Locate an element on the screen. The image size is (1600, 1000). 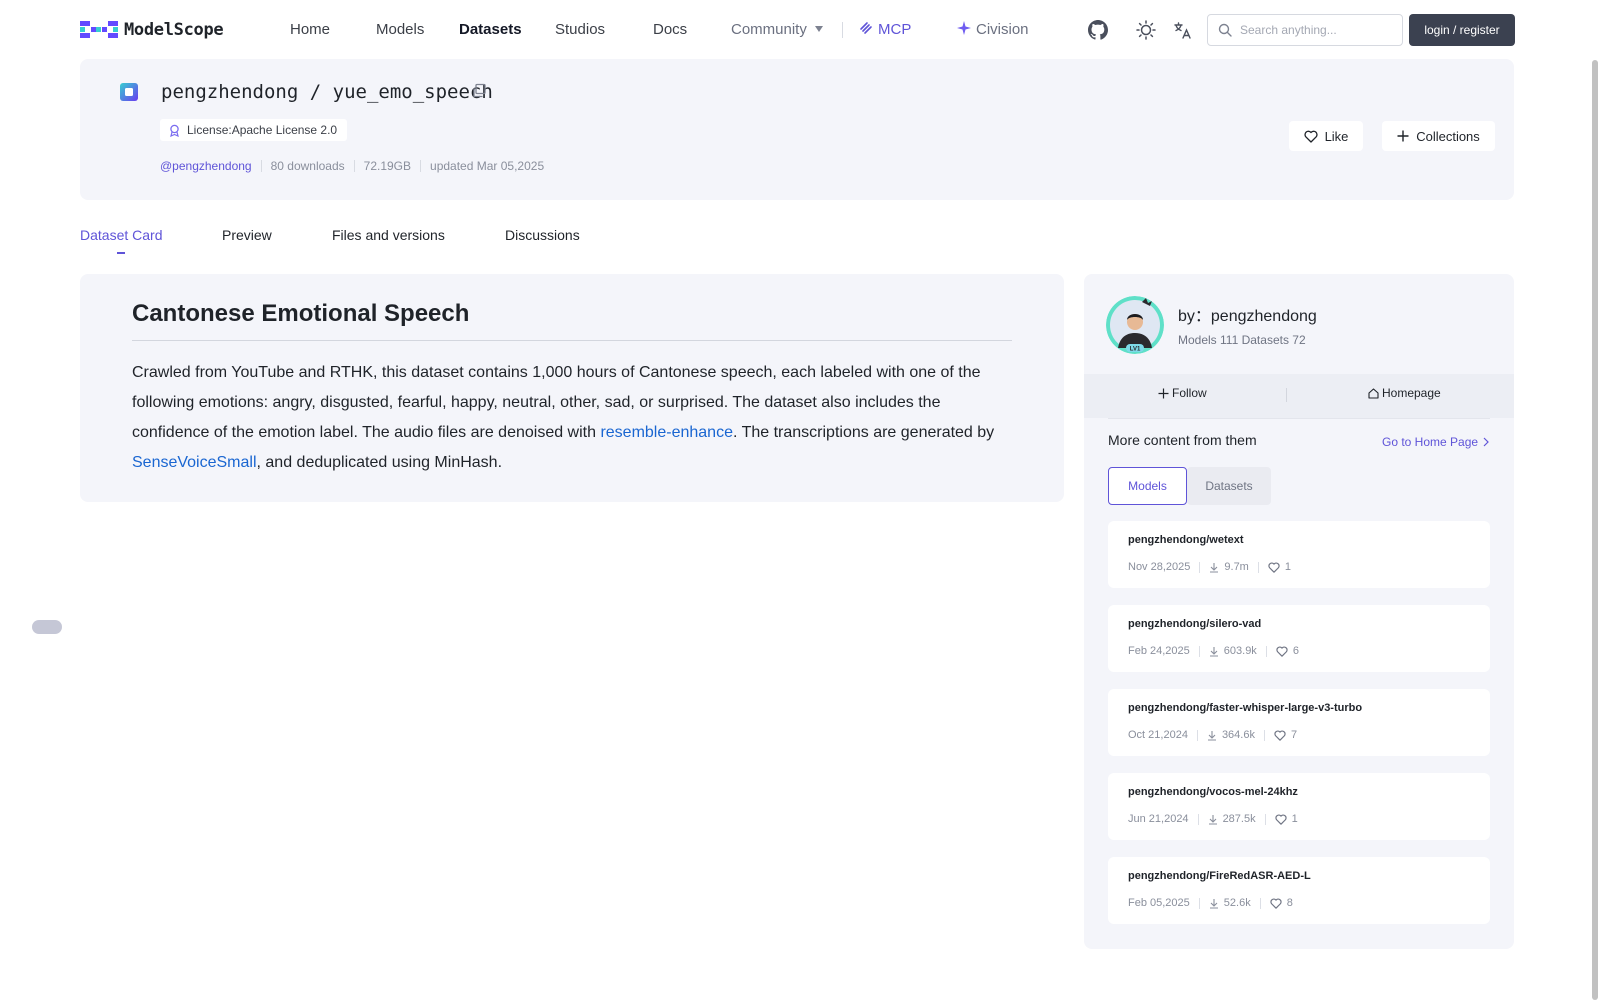
model-likes: 7 is located at coordinates (1294, 735).